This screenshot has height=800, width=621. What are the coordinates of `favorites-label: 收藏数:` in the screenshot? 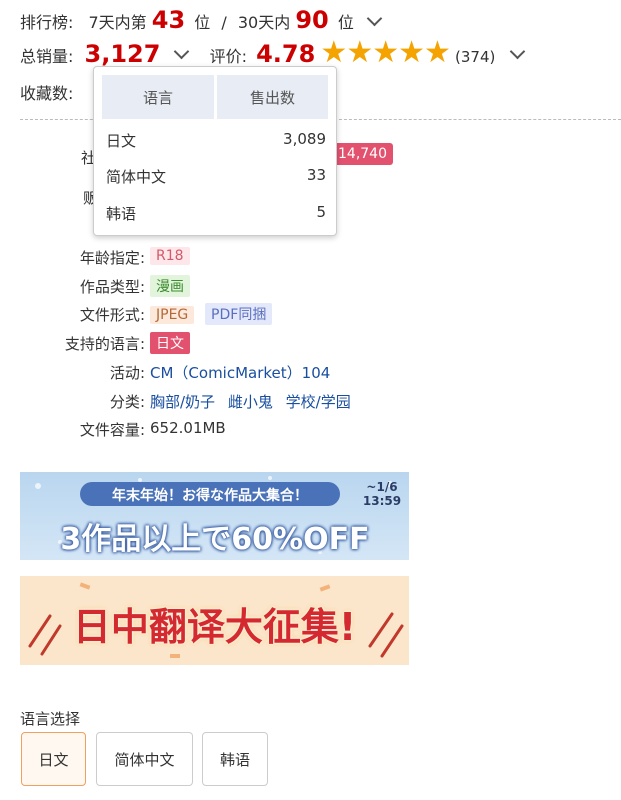 It's located at (47, 93).